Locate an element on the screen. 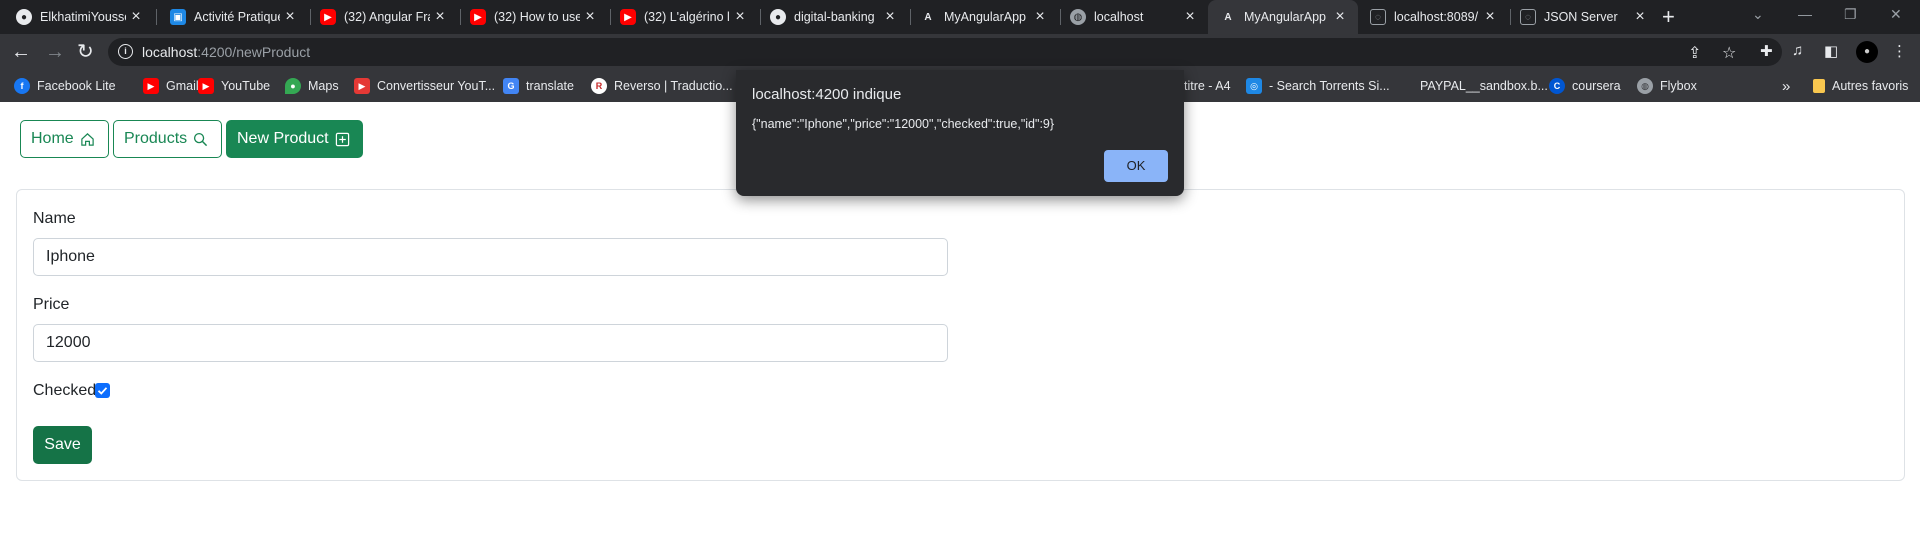 The height and width of the screenshot is (536, 1920). checked-label: Checked is located at coordinates (65, 390).